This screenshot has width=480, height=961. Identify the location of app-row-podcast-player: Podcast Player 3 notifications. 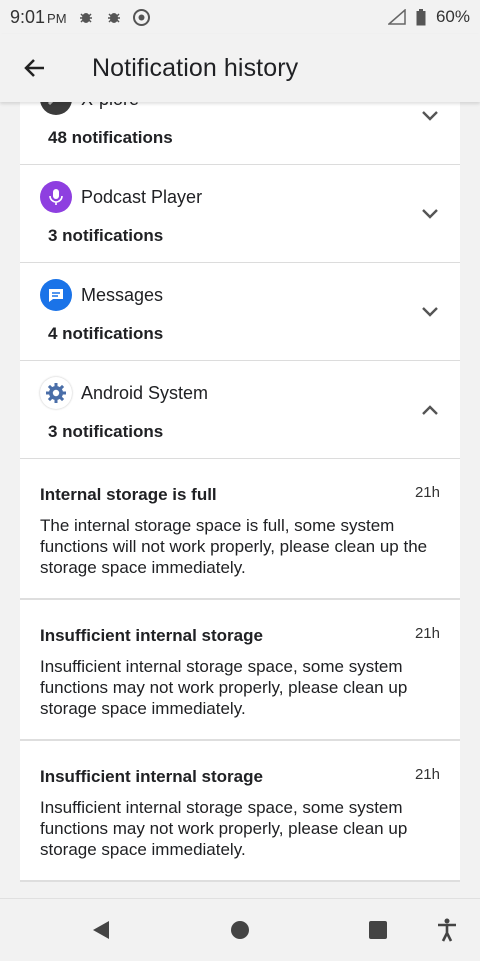
(240, 214).